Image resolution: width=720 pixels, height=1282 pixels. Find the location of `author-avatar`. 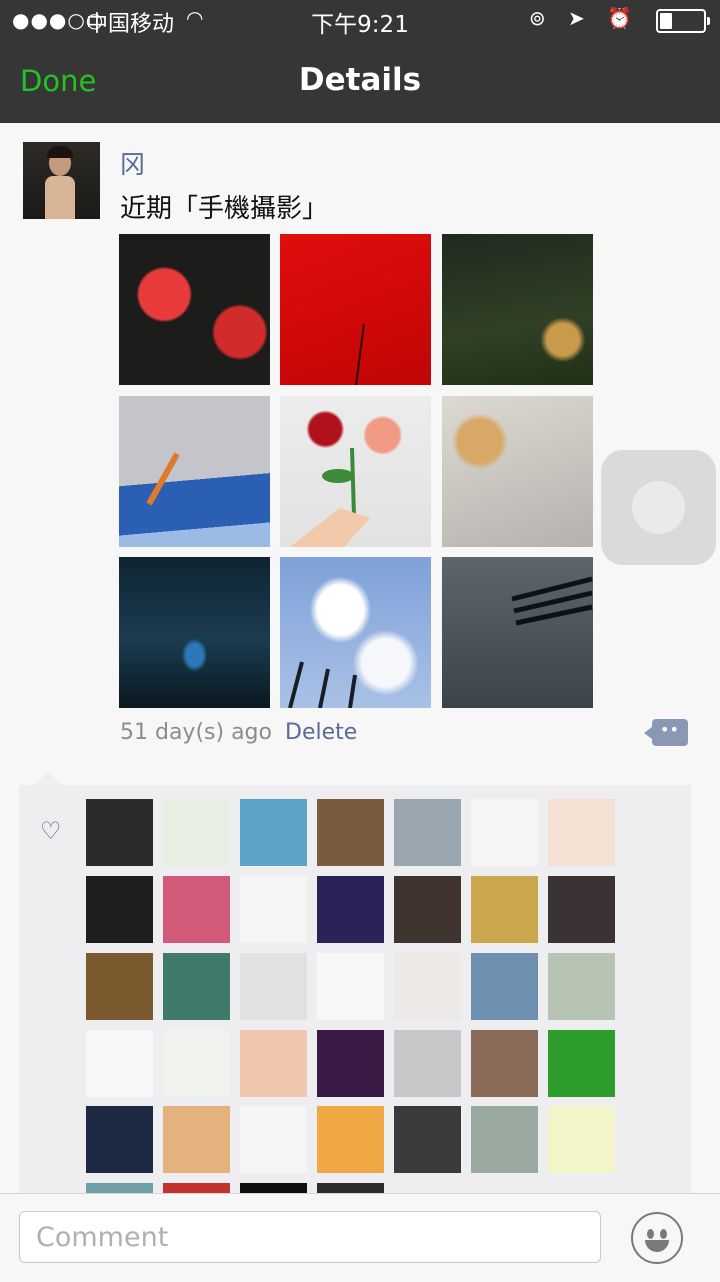

author-avatar is located at coordinates (61, 180).